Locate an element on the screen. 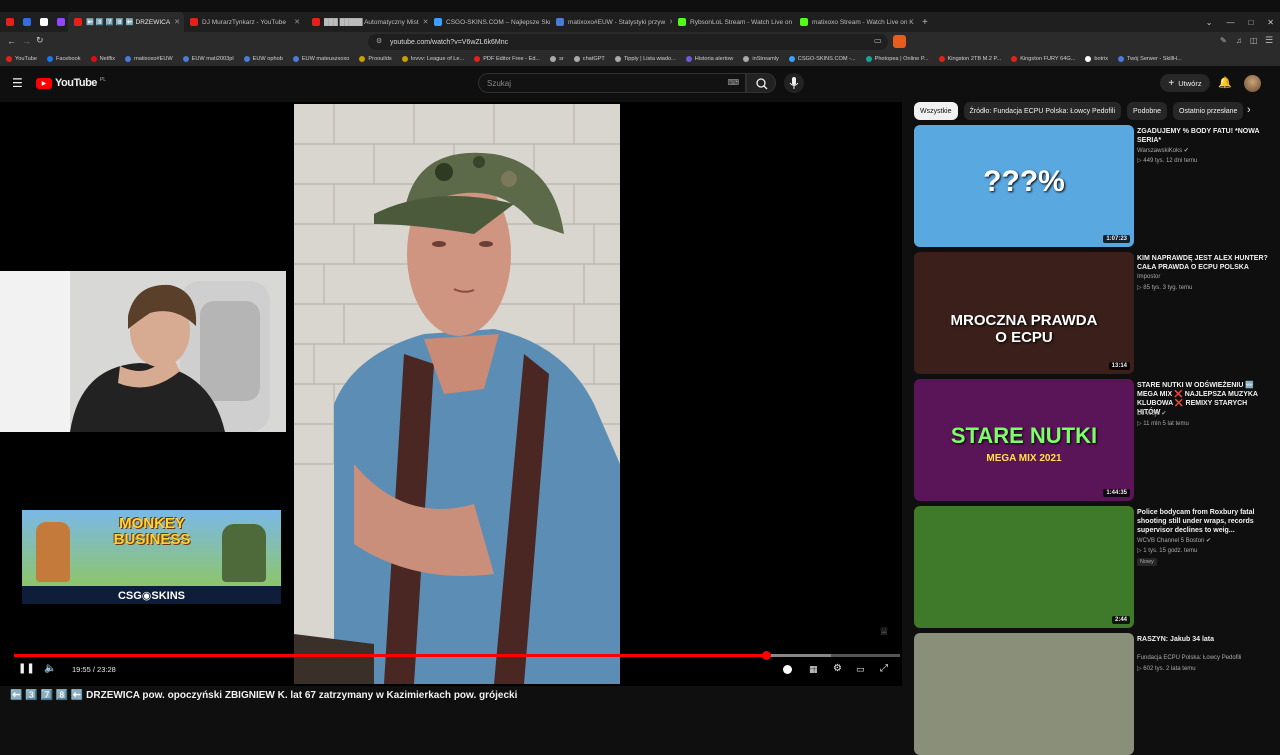 The width and height of the screenshot is (1280, 755). browser-tab: matixoxo Stream - Watch Live on K✕ is located at coordinates (855, 22).